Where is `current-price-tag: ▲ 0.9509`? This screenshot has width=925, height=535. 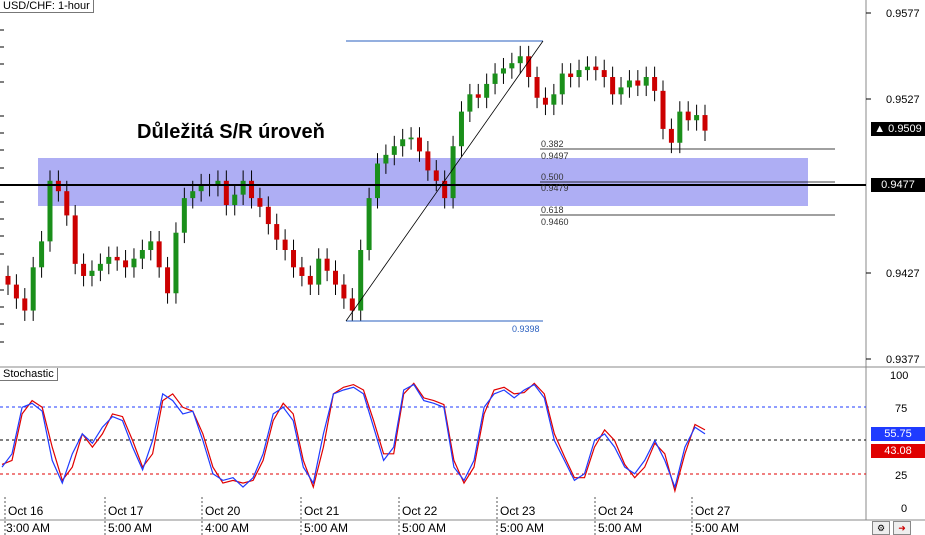
current-price-tag: ▲ 0.9509 is located at coordinates (898, 129).